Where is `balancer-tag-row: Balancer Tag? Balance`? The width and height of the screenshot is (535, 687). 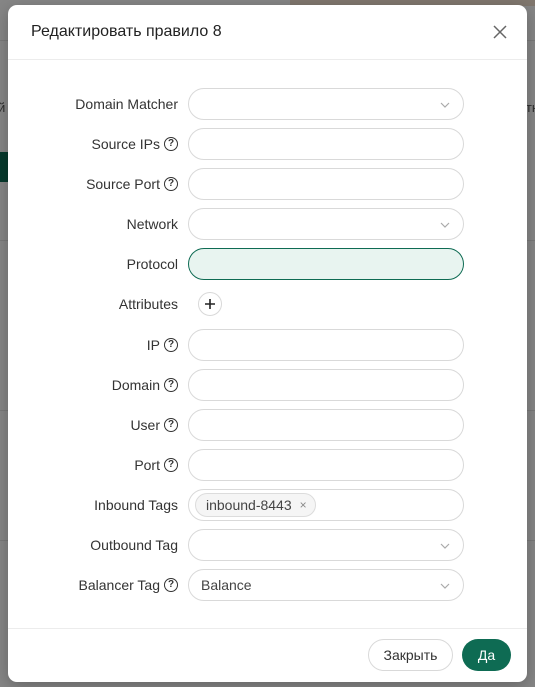
balancer-tag-row: Balancer Tag? Balance is located at coordinates (267, 585).